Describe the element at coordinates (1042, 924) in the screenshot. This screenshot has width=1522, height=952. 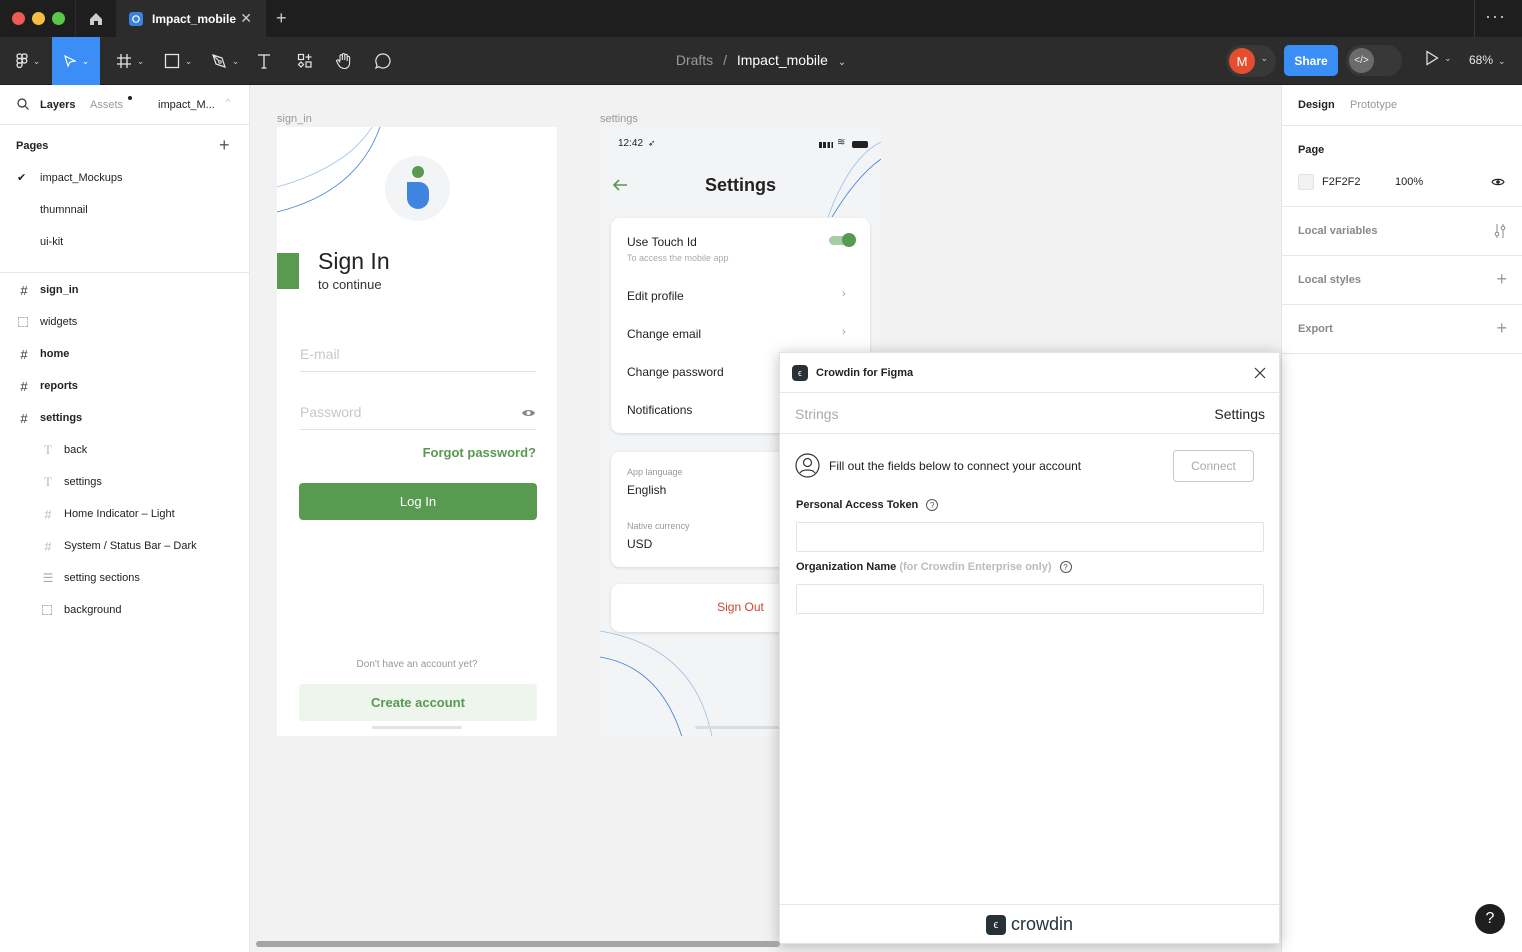
I see `crowdin-wordmark: crowdin` at that location.